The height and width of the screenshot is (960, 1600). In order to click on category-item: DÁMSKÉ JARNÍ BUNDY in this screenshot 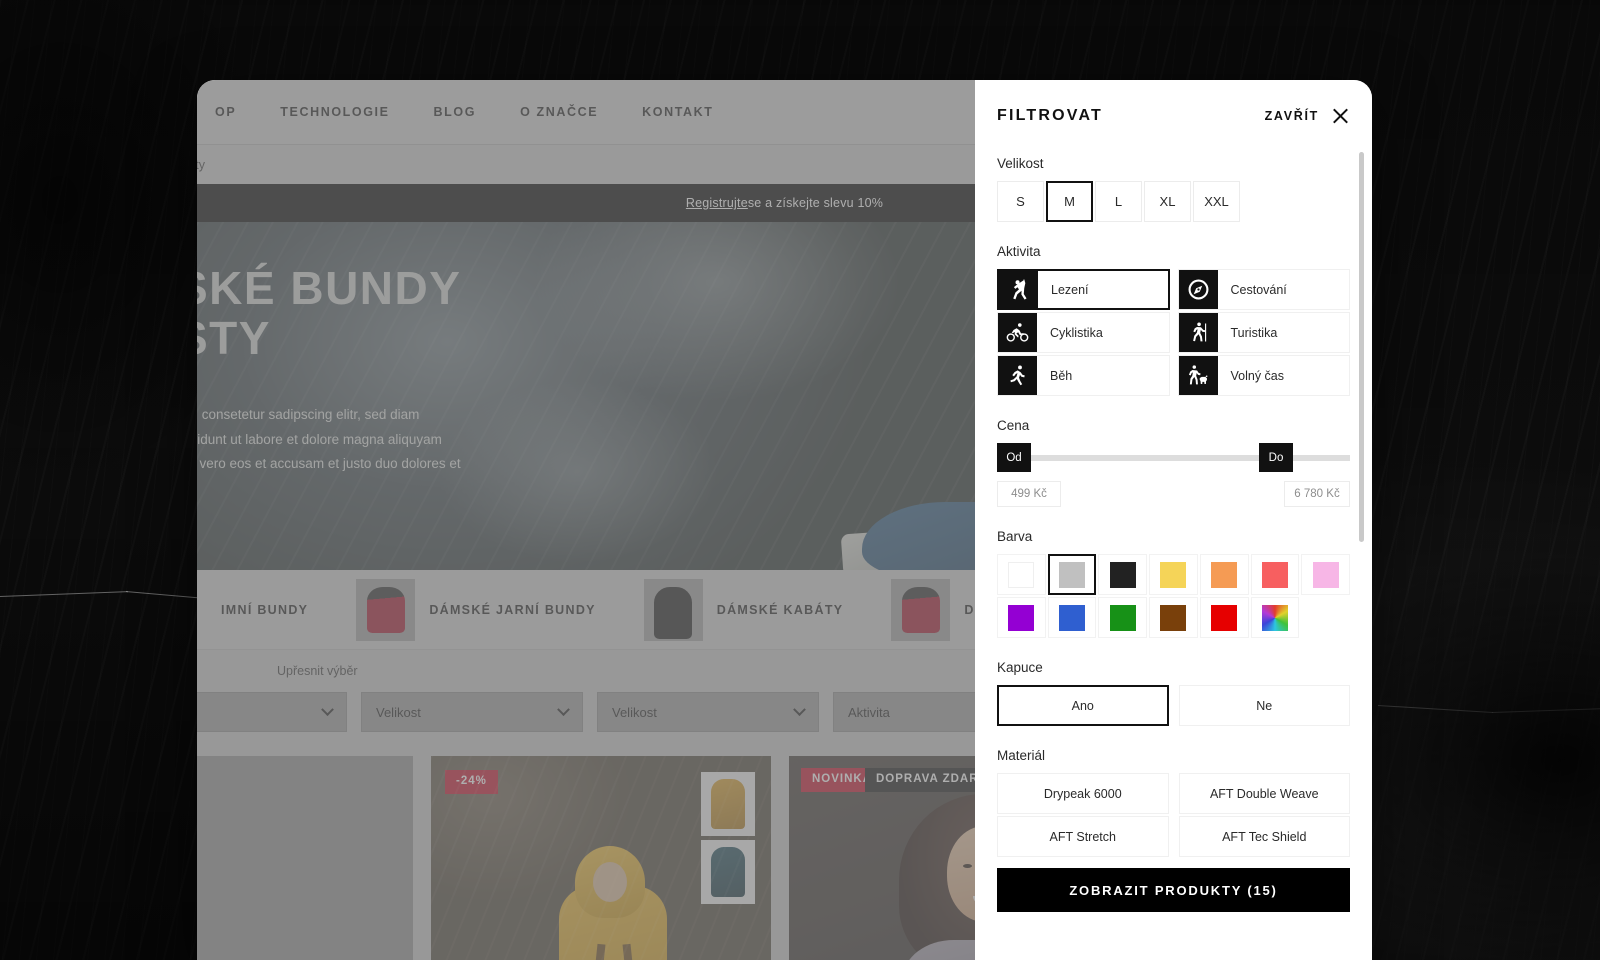, I will do `click(475, 609)`.